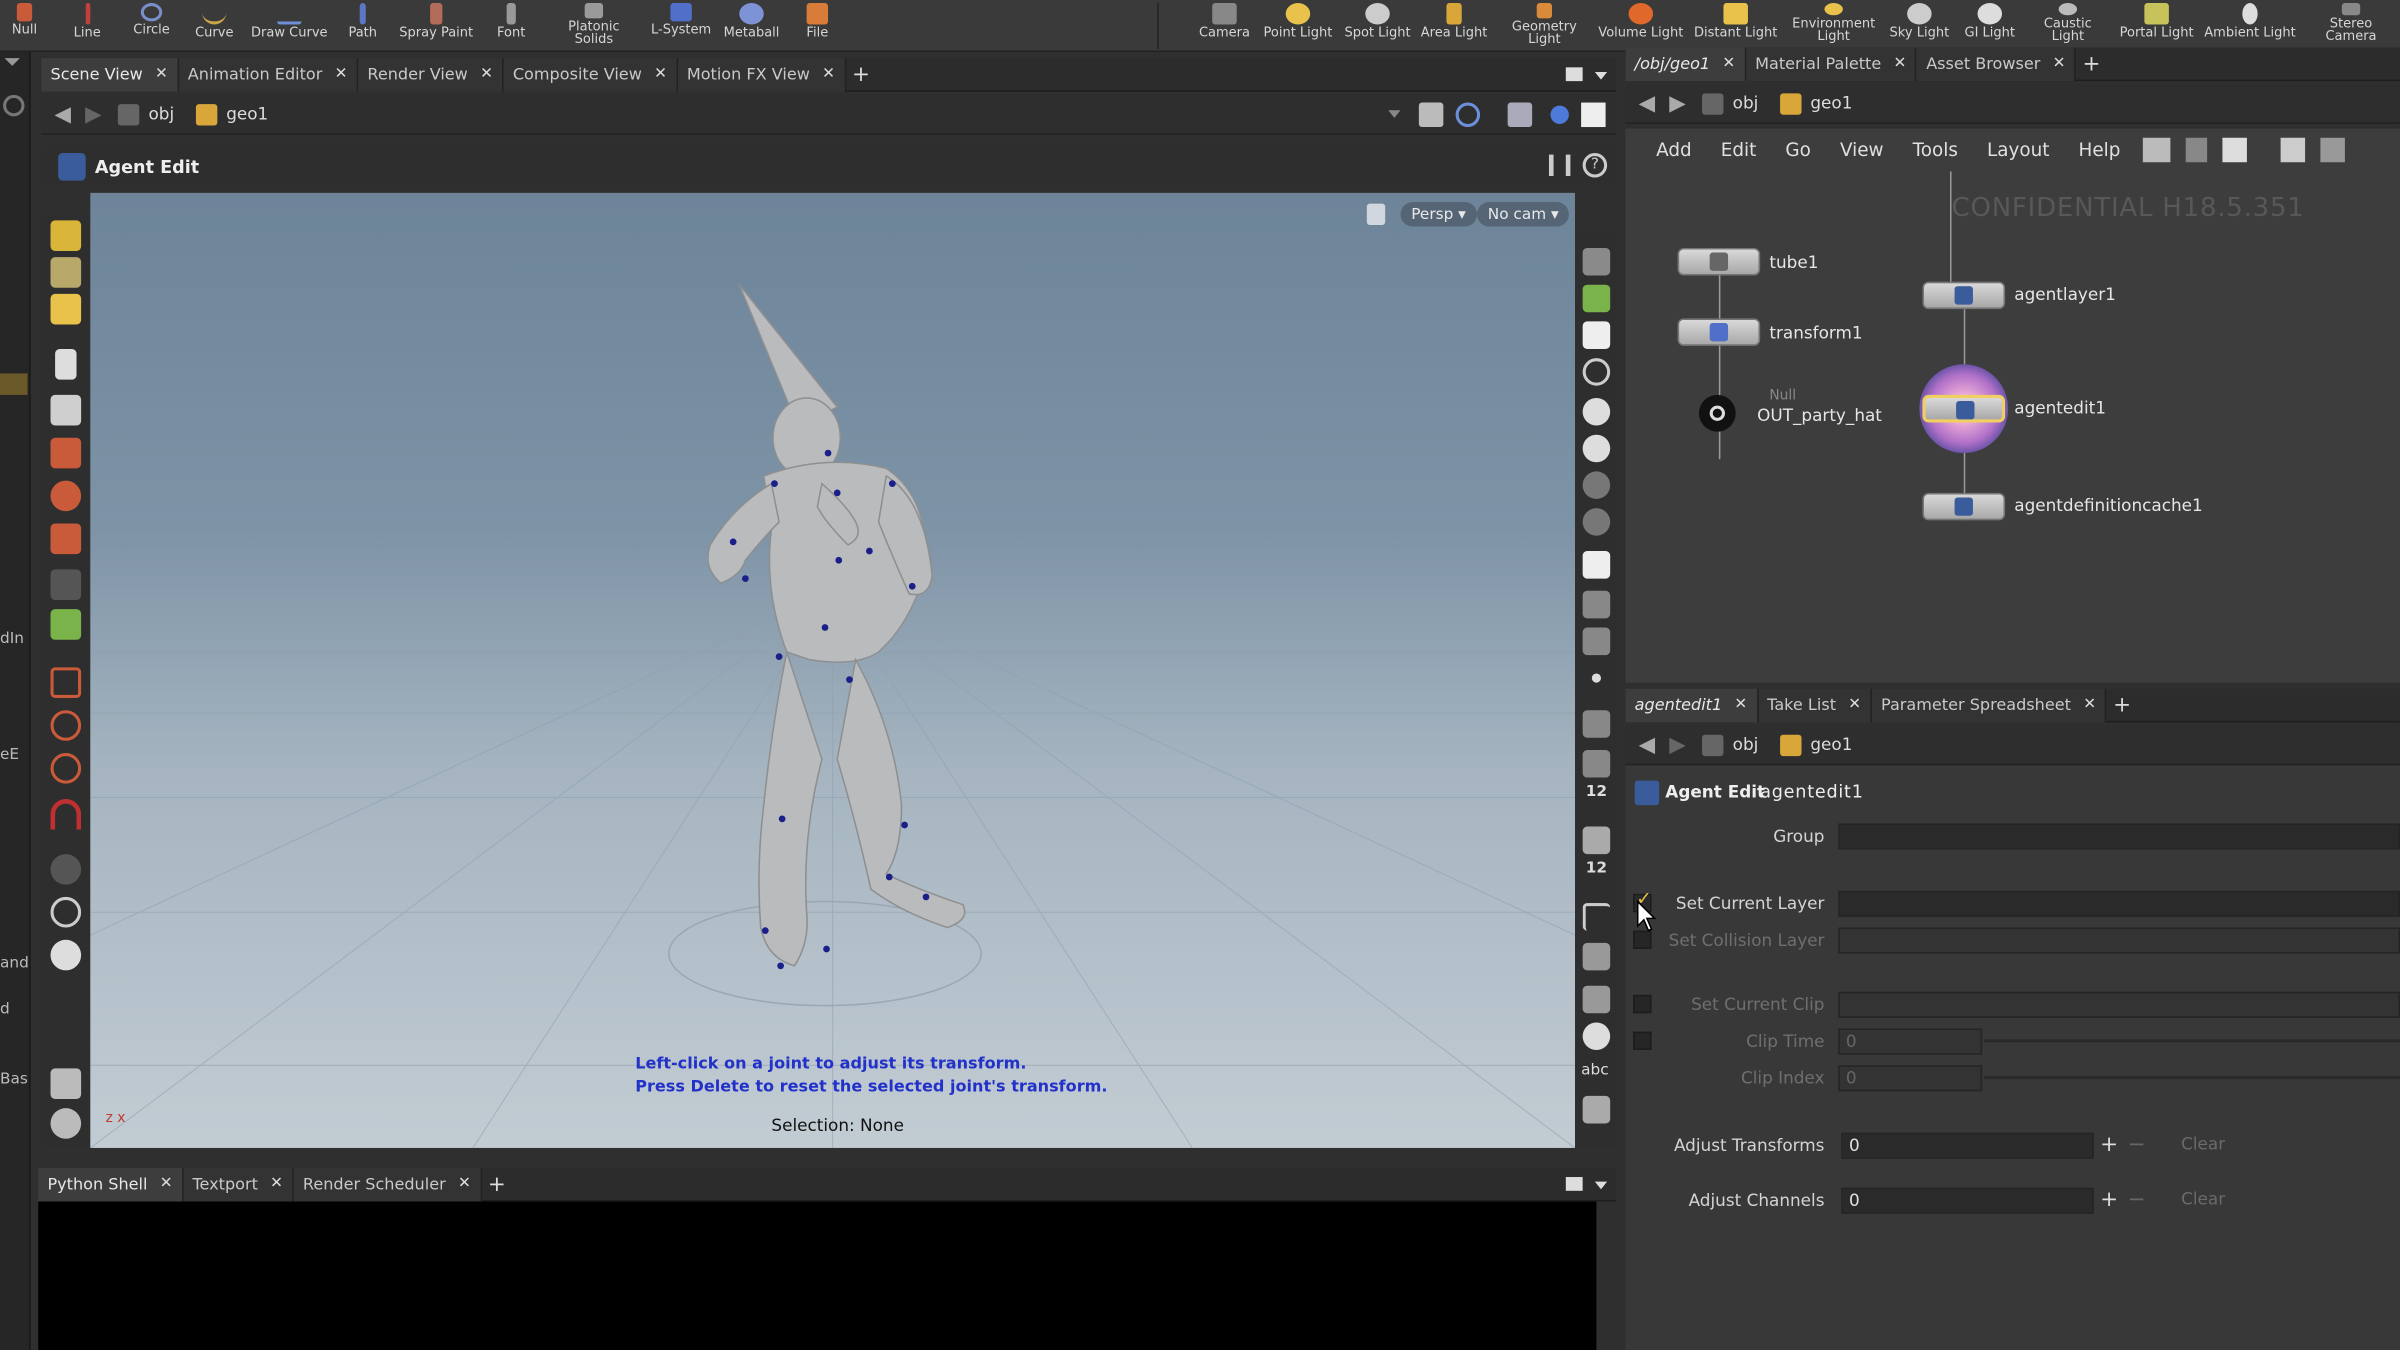  What do you see at coordinates (2119, 903) in the screenshot?
I see `set-current-layer-field` at bounding box center [2119, 903].